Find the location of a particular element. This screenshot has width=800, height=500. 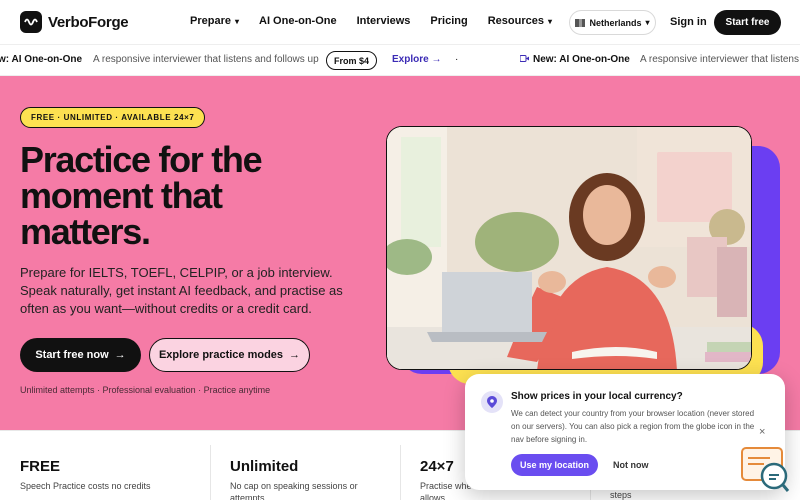

brand-logo: VerboForge is located at coordinates (74, 22).